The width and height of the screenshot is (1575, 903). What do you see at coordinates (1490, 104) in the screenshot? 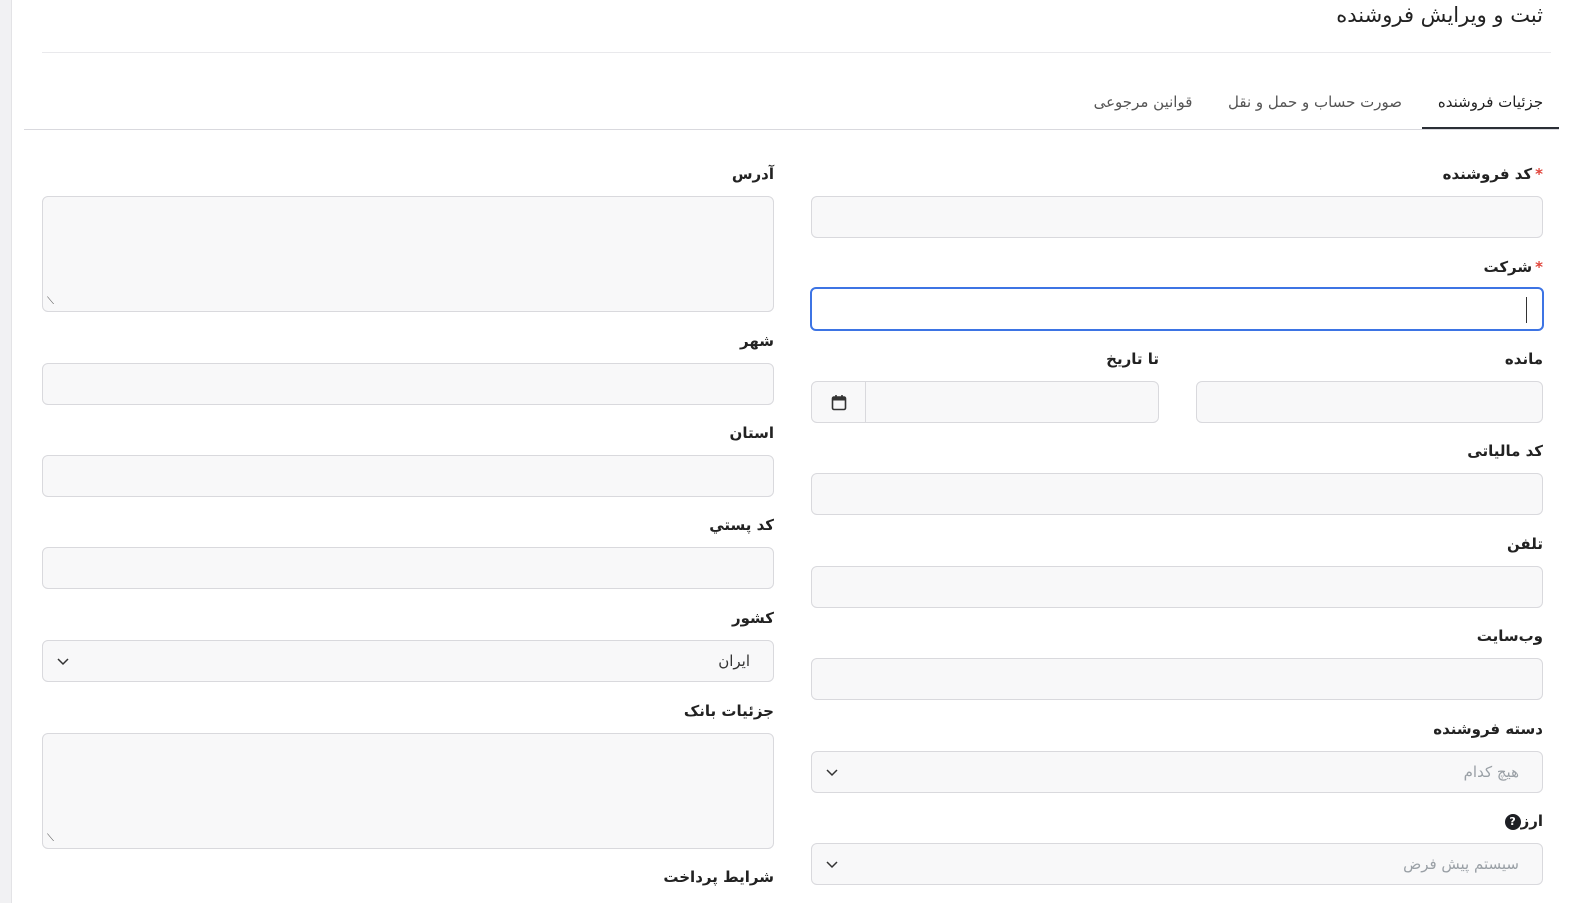
I see `tab-vendor-details: جزئیات فروشنده` at bounding box center [1490, 104].